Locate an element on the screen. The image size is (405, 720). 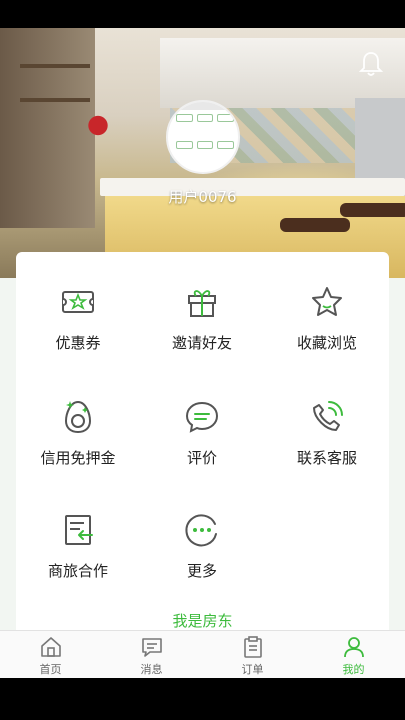
tab-mine: 我的 is located at coordinates (353, 656).